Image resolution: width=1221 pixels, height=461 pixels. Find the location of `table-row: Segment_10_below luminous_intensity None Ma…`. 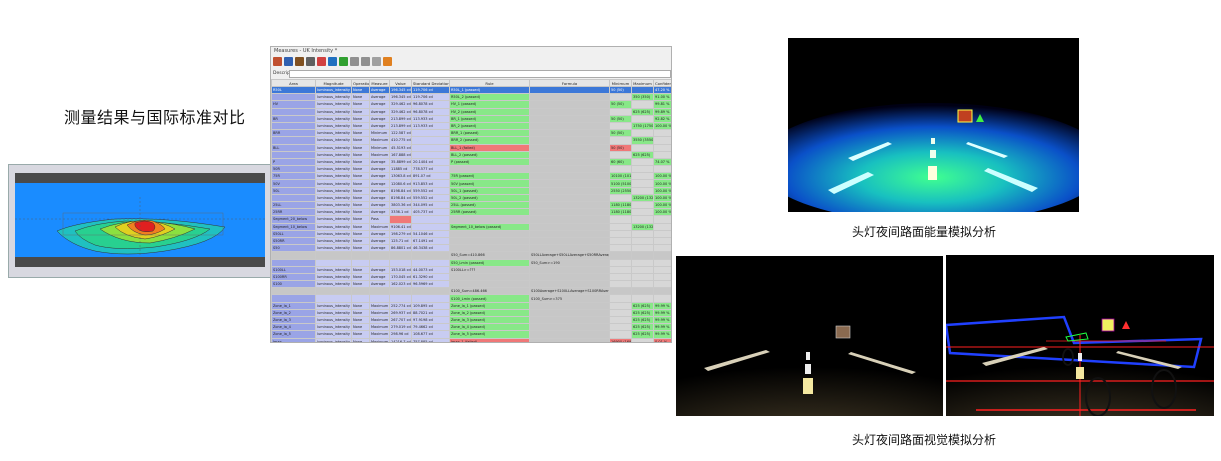

table-row: Segment_10_below luminous_intensity None Ma… is located at coordinates (471, 226).